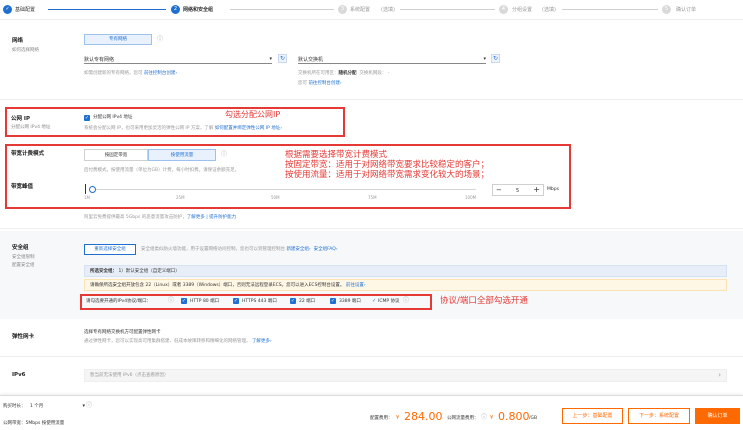 This screenshot has width=743, height=430. Describe the element at coordinates (298, 249) in the screenshot. I see `new-security-group-link: 新建安全组›` at that location.